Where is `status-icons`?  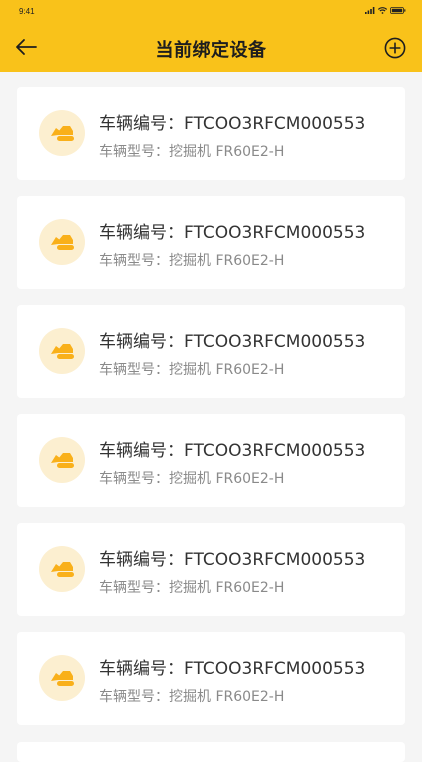 status-icons is located at coordinates (385, 10).